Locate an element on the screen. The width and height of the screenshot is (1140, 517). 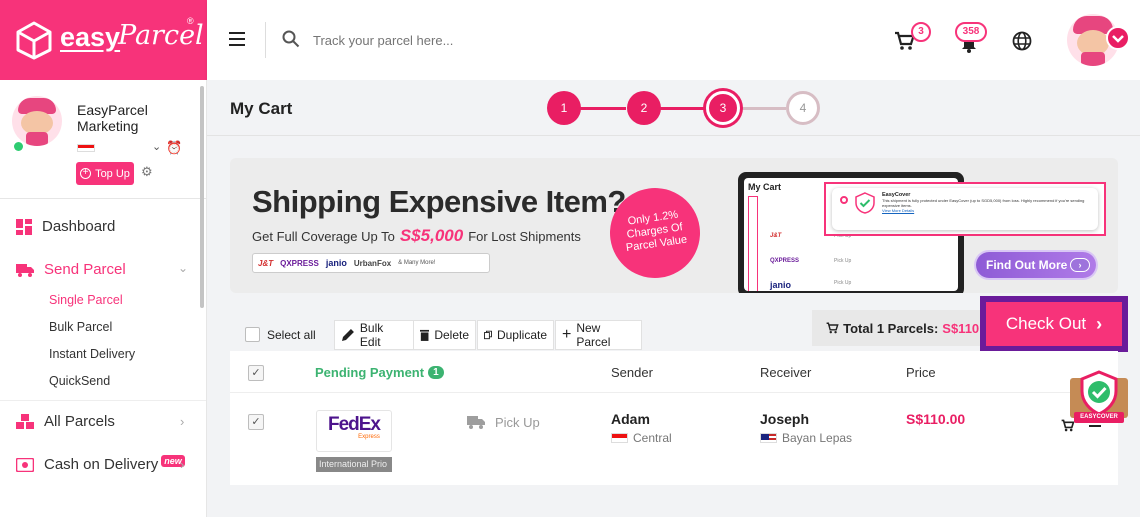
sidebar-item-send-parcel: Send Parcel is located at coordinates (71, 269).